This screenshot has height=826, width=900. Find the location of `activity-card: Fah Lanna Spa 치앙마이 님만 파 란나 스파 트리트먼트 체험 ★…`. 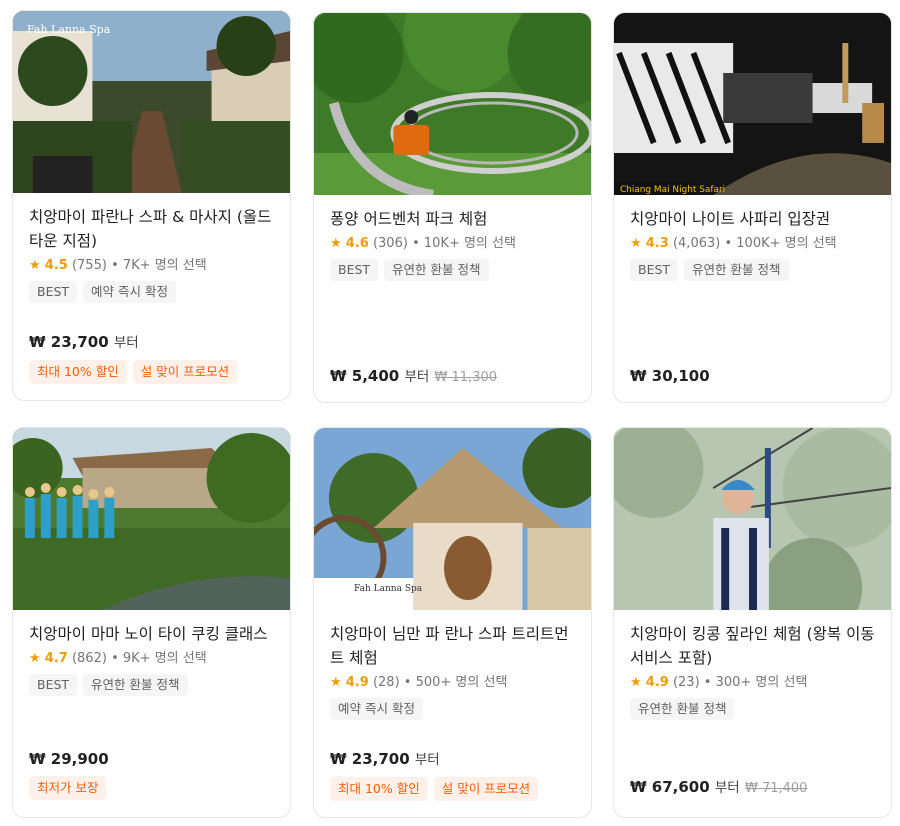

activity-card: Fah Lanna Spa 치앙마이 님만 파 란나 스파 트리트먼트 체험 ★… is located at coordinates (452, 622).